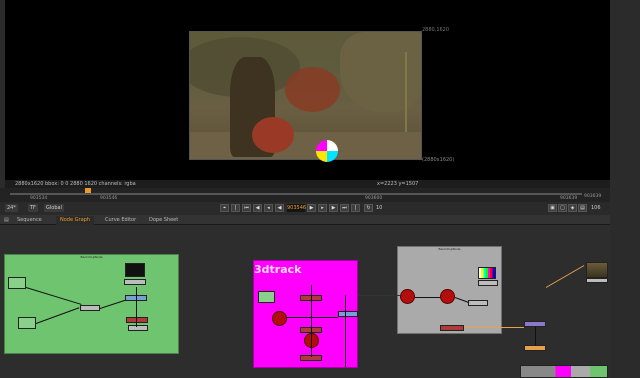  I want to click on scope-dropdown: Global, so click(54, 208).